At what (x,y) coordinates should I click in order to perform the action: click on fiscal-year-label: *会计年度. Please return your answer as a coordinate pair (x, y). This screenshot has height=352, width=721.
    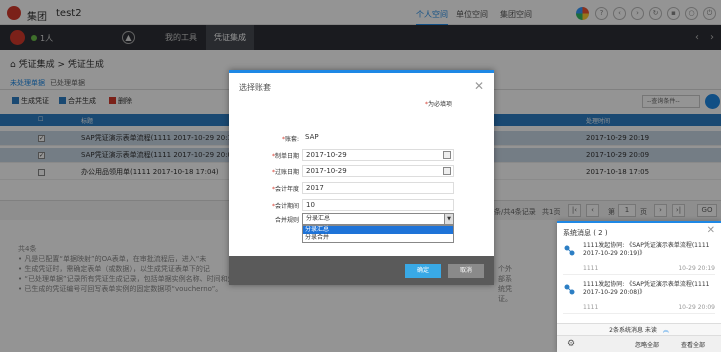
    Looking at the image, I should click on (285, 189).